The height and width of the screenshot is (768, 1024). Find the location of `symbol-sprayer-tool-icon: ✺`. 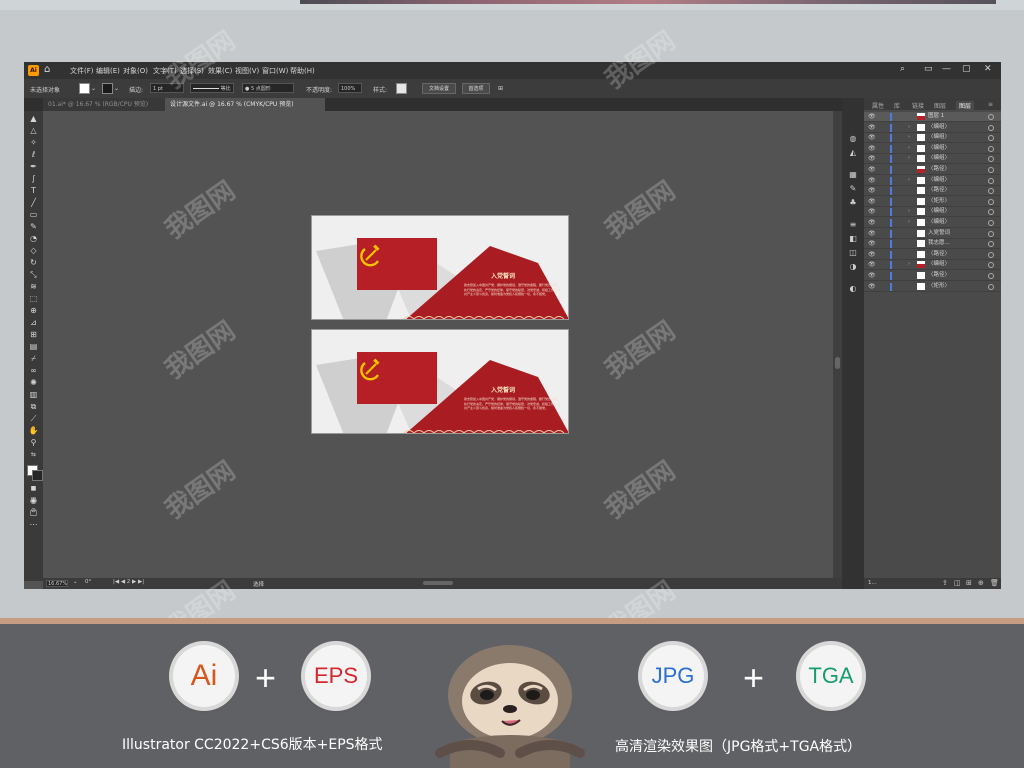

symbol-sprayer-tool-icon: ✺ is located at coordinates (33, 382).